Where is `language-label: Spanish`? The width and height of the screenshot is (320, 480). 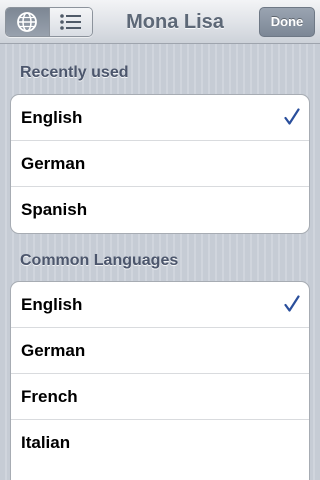 language-label: Spanish is located at coordinates (54, 209).